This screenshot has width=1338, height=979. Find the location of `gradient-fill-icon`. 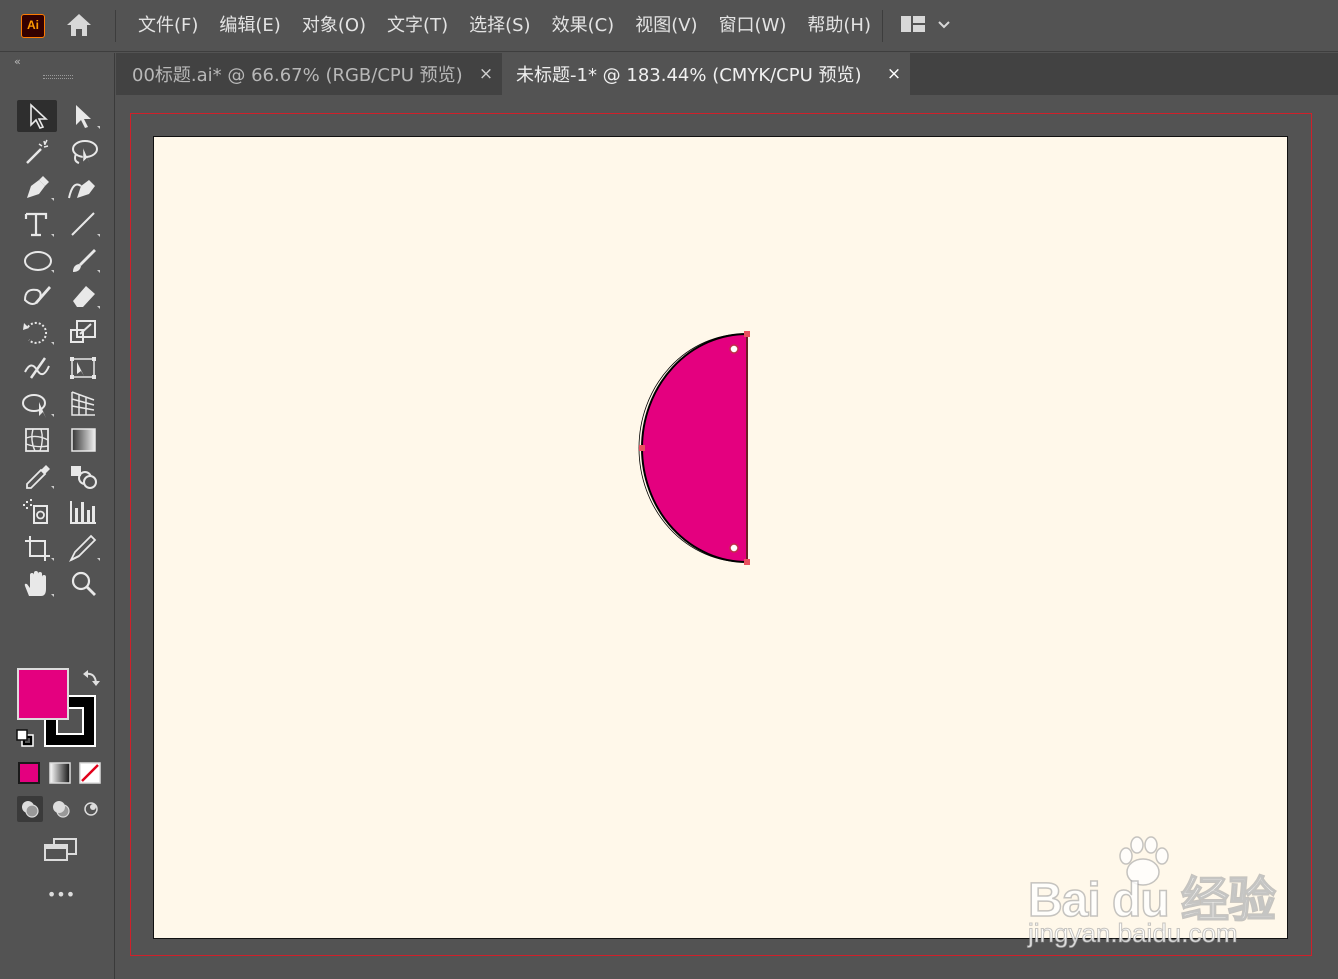

gradient-fill-icon is located at coordinates (60, 773).